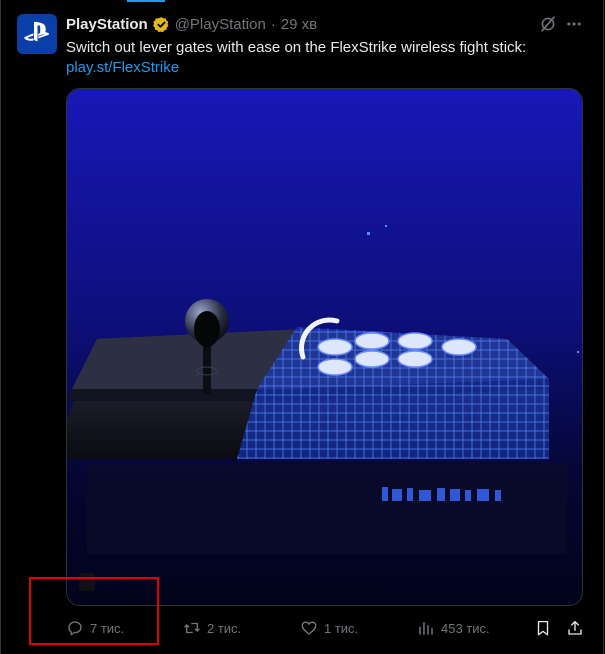 This screenshot has height=654, width=605. I want to click on tweet-actions: 7 тис. 2 тис. 1 тис. 453 тис., so click(326, 628).